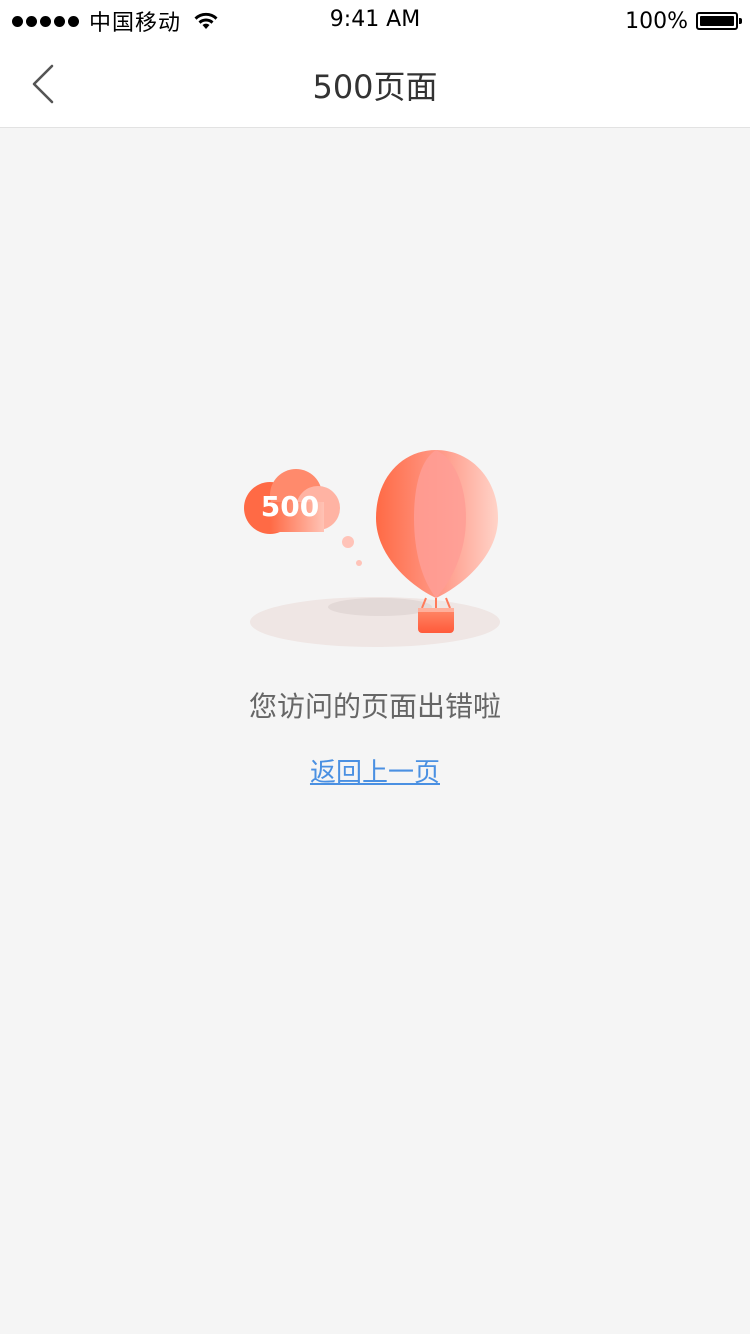  I want to click on status-right: 100%, so click(683, 21).